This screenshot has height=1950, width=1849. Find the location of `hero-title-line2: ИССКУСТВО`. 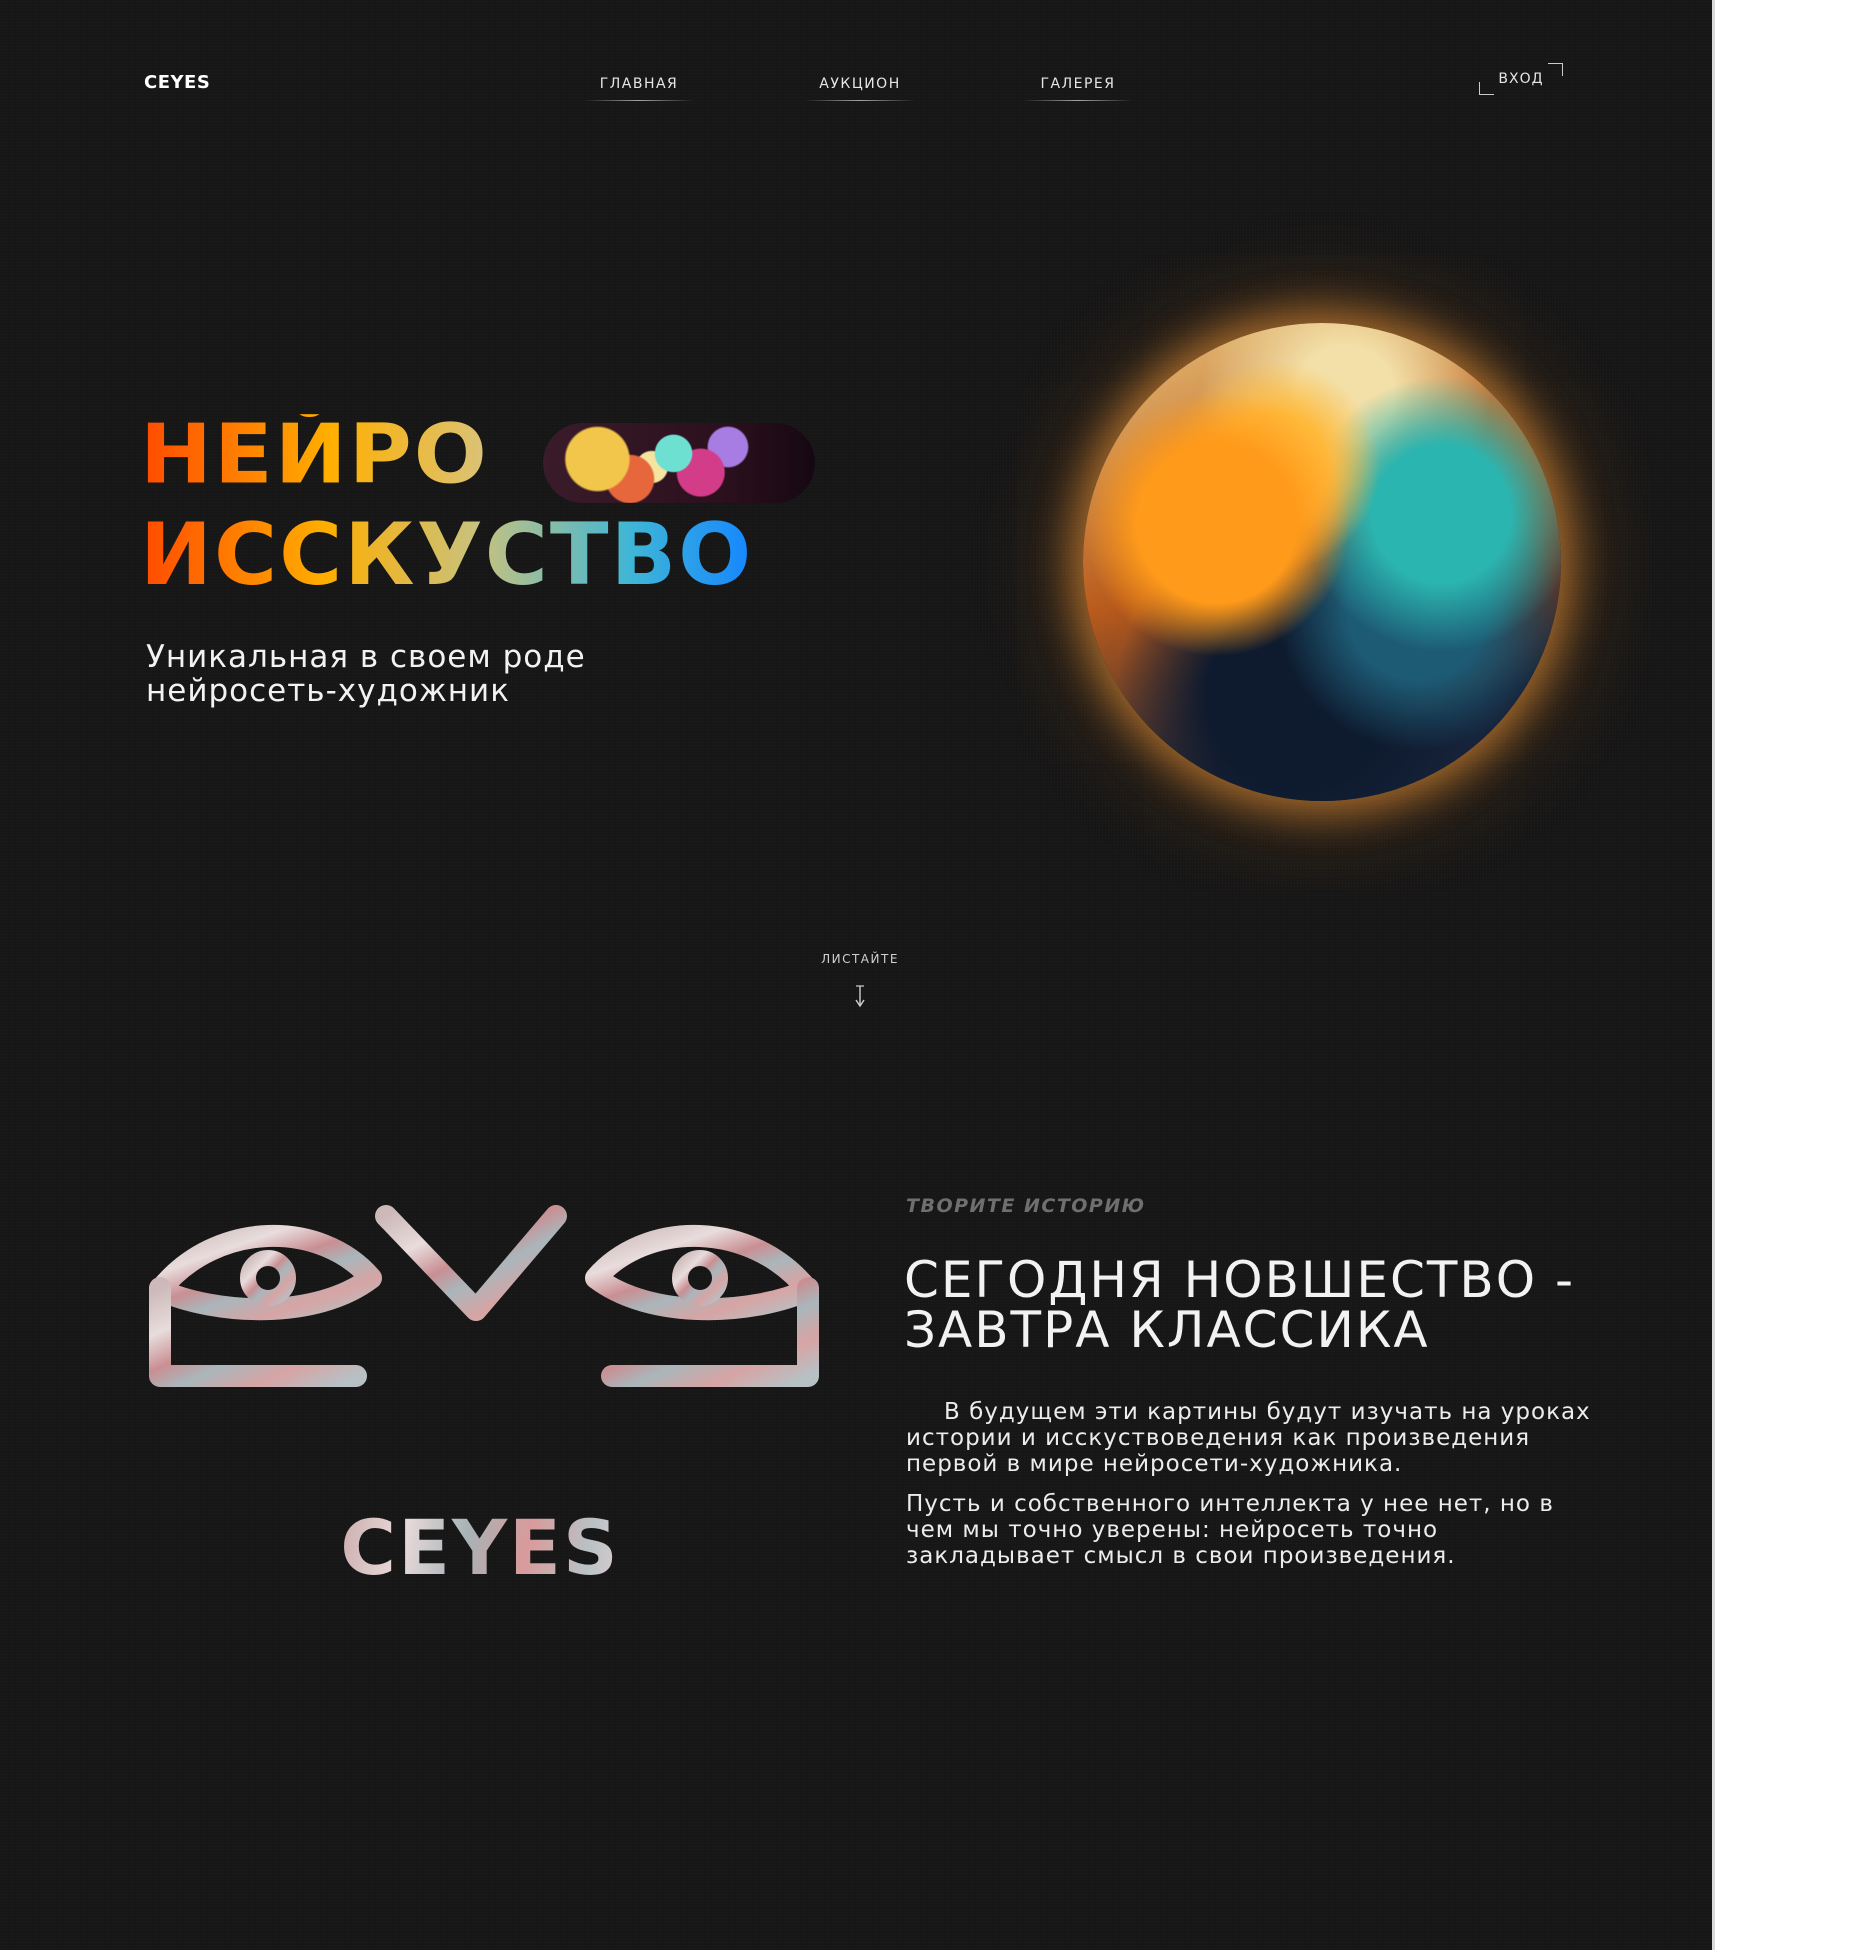

hero-title-line2: ИССКУСТВО is located at coordinates (447, 555).